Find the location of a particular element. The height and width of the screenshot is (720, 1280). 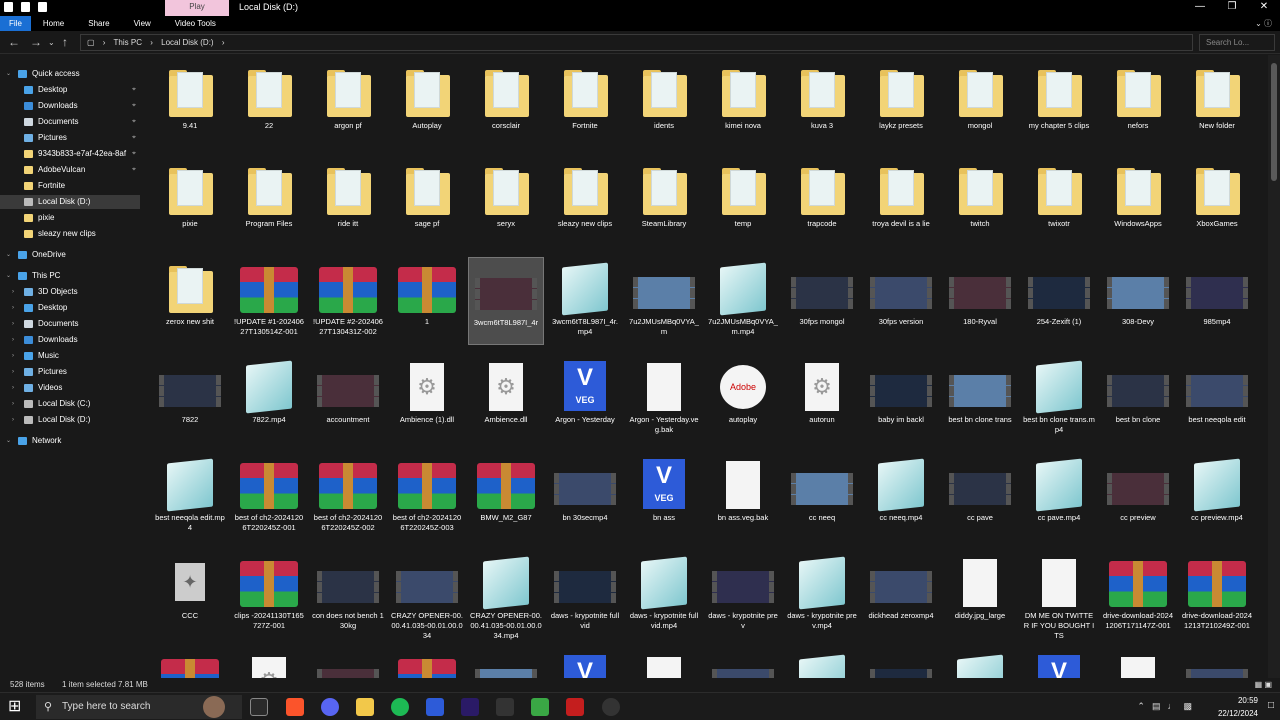

sidebar-item: › 3D Objects is located at coordinates (70, 292).